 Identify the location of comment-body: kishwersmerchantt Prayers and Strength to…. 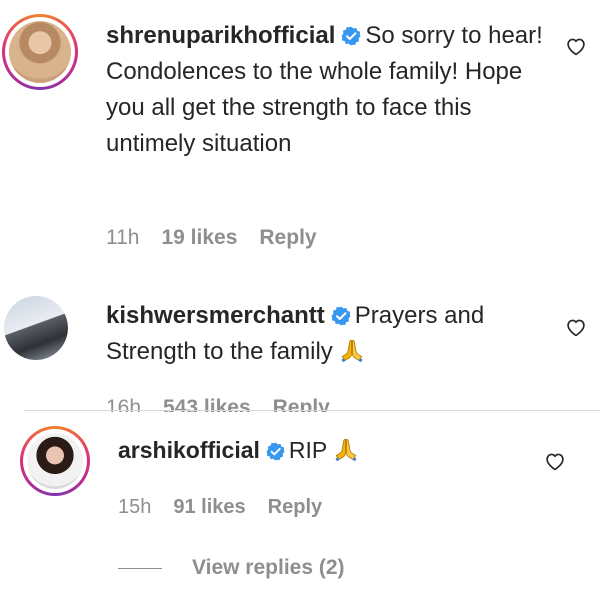
(316, 336).